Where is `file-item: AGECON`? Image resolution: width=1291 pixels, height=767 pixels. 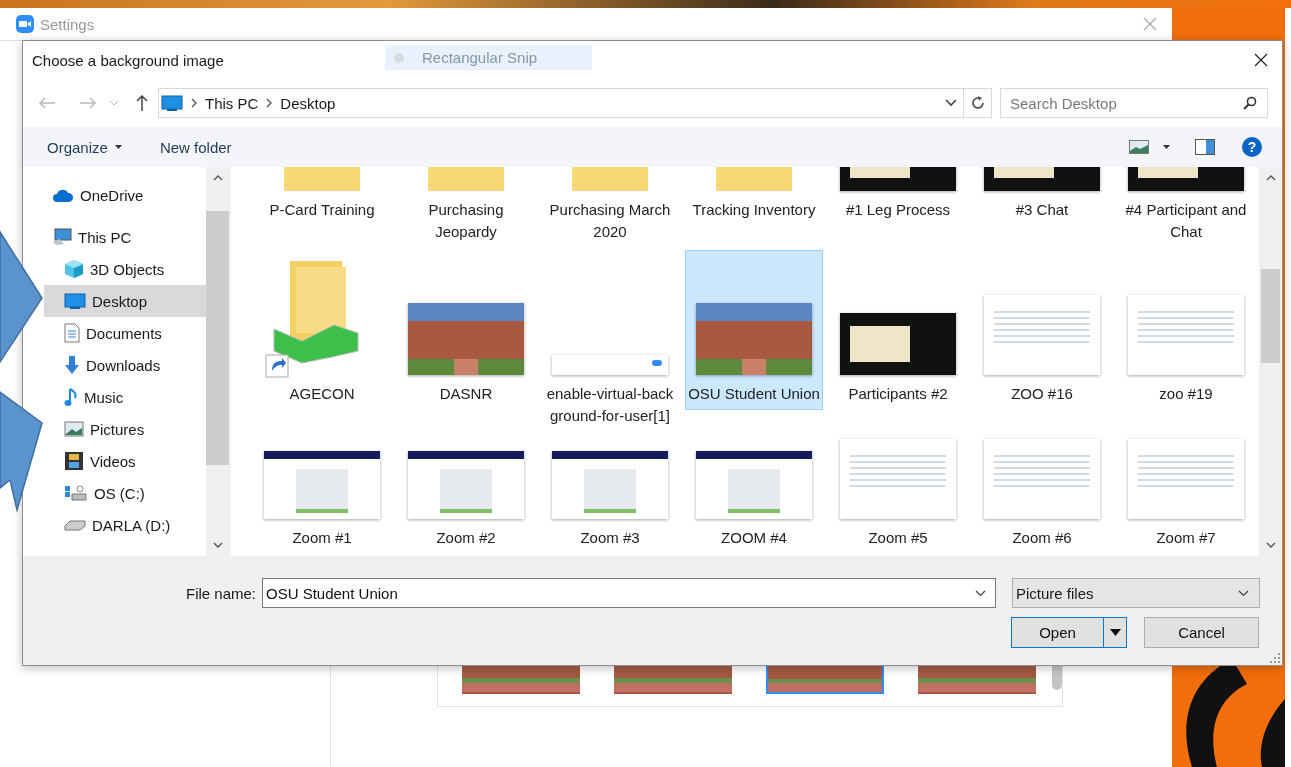
file-item: AGECON is located at coordinates (322, 330).